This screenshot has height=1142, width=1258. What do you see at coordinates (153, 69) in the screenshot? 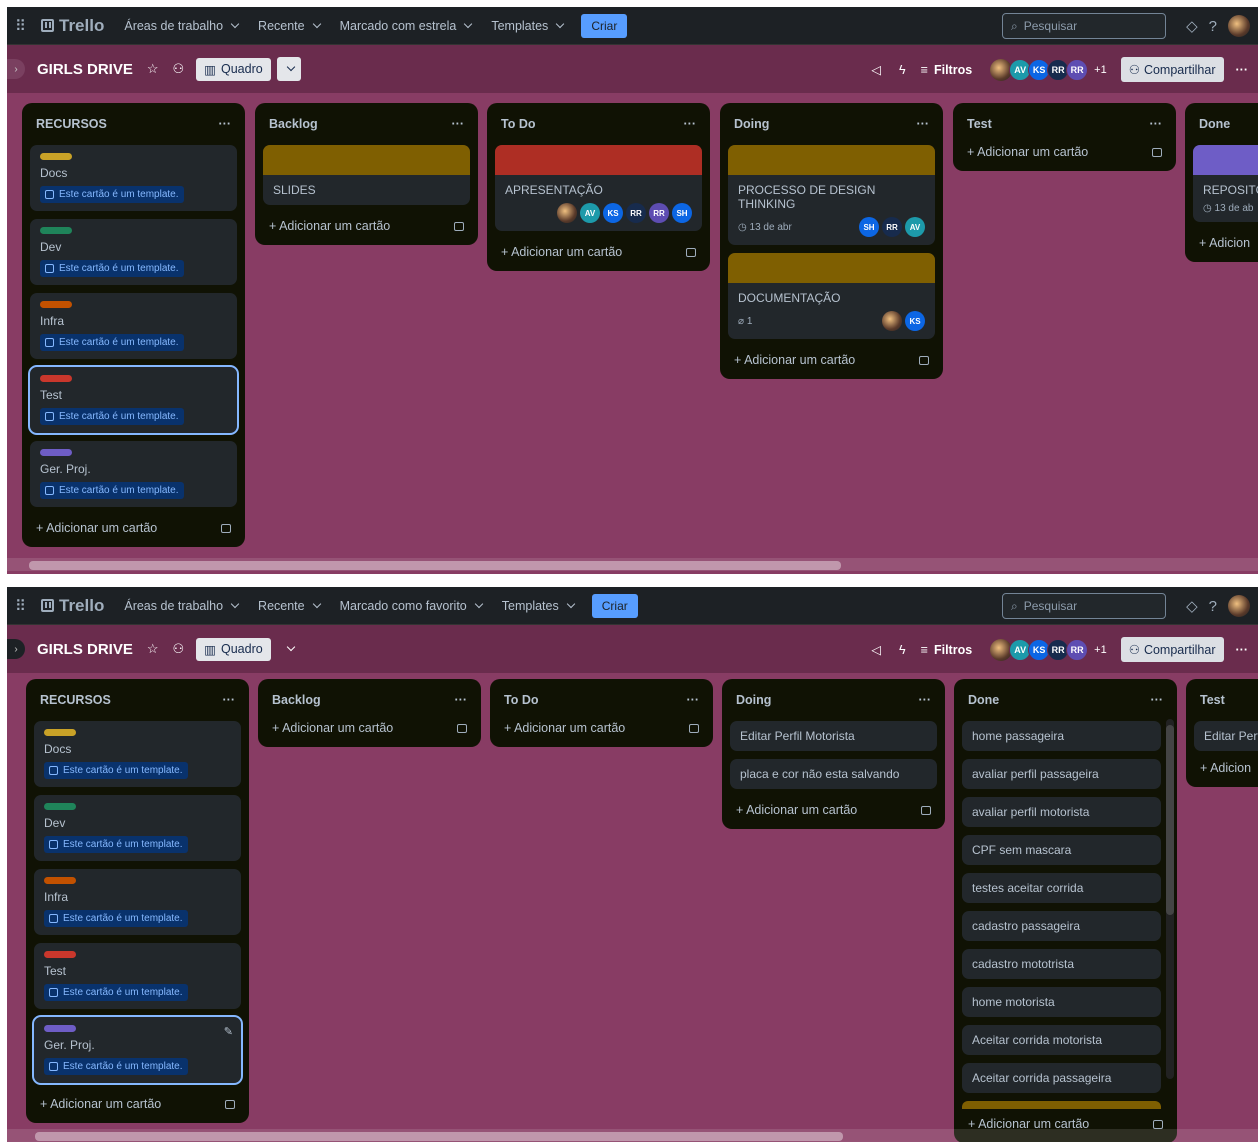
I see `star-icon: ☆` at bounding box center [153, 69].